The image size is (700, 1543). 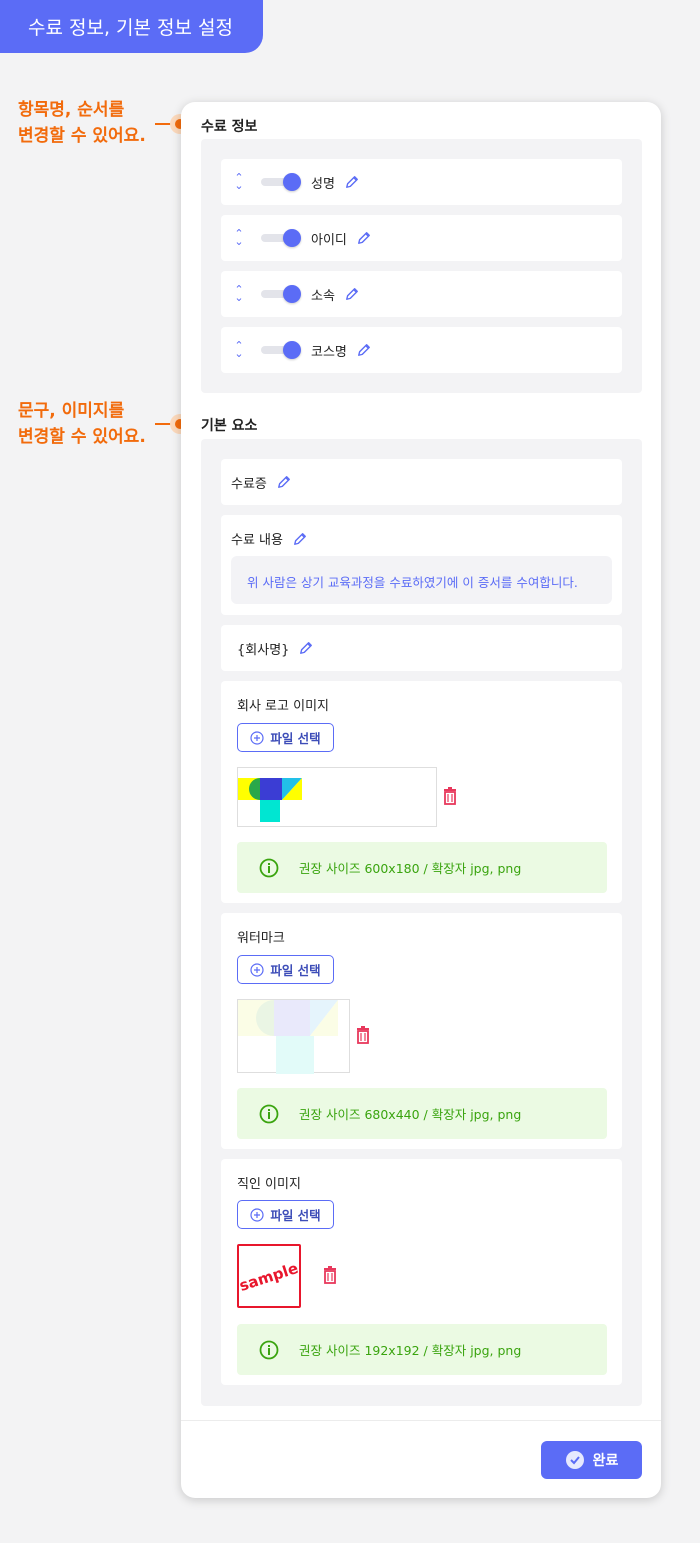 What do you see at coordinates (421, 238) in the screenshot?
I see `field-row-id: ⌃ ⌄ 아이디` at bounding box center [421, 238].